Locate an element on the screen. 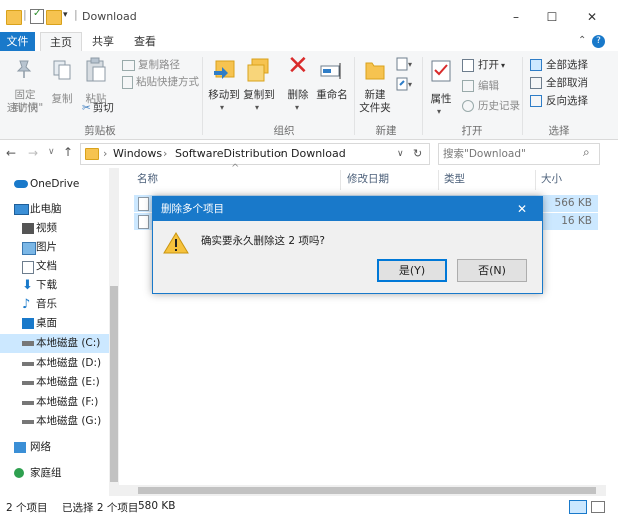 The width and height of the screenshot is (618, 515). dialog-close-button: ✕ is located at coordinates (522, 209).